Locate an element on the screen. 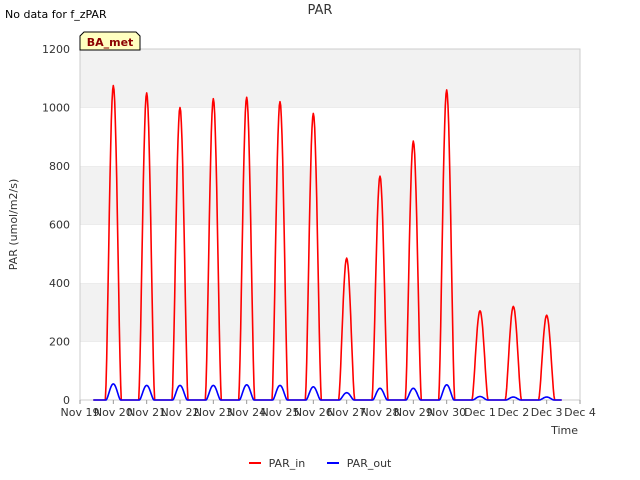 Image resolution: width=640 pixels, height=480 pixels. x-axis-label: Time is located at coordinates (564, 430).